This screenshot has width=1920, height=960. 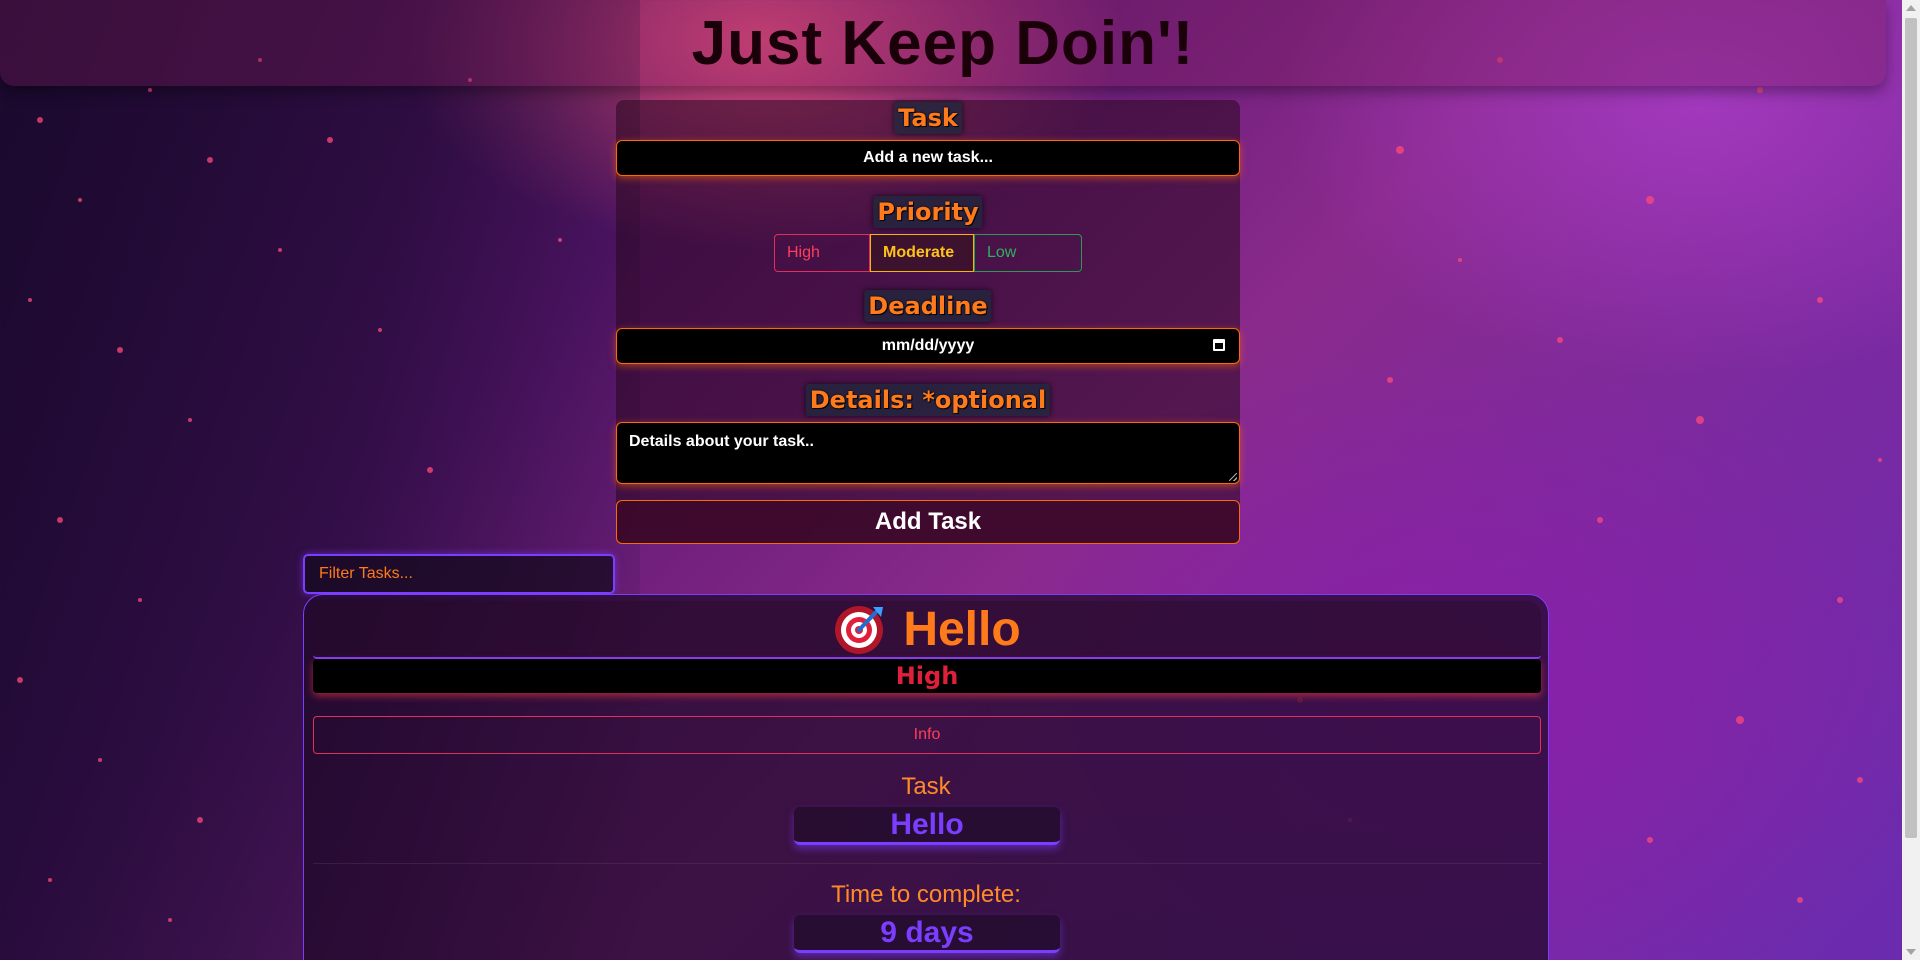 I want to click on details-placeholder: Details about your task.., so click(x=721, y=441).